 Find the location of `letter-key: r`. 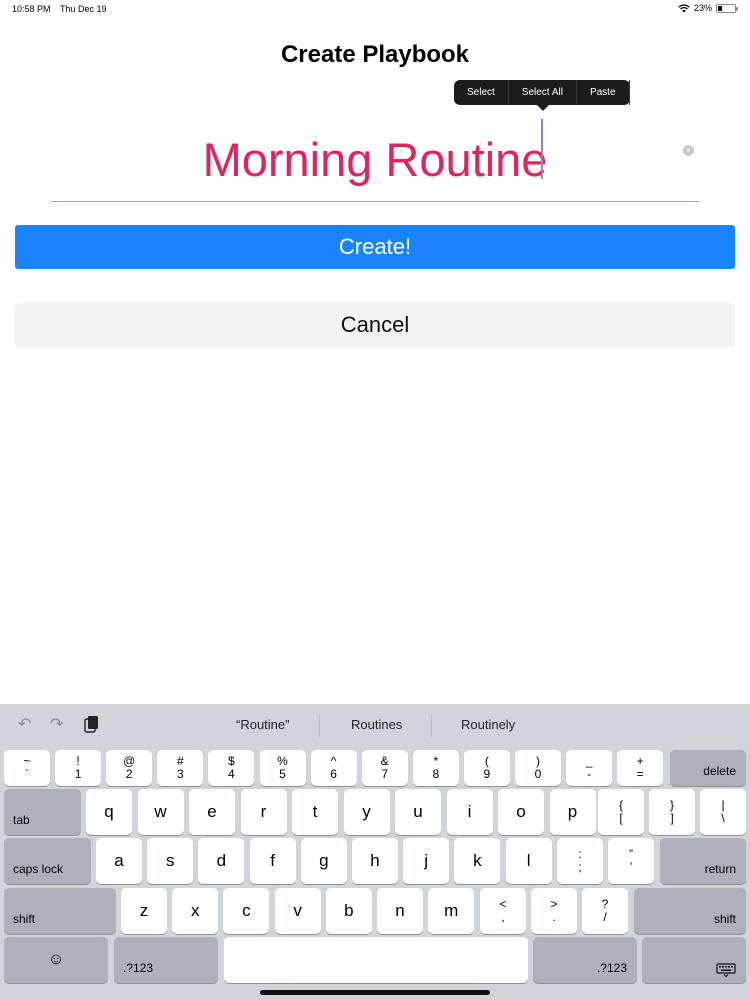

letter-key: r is located at coordinates (263, 812).